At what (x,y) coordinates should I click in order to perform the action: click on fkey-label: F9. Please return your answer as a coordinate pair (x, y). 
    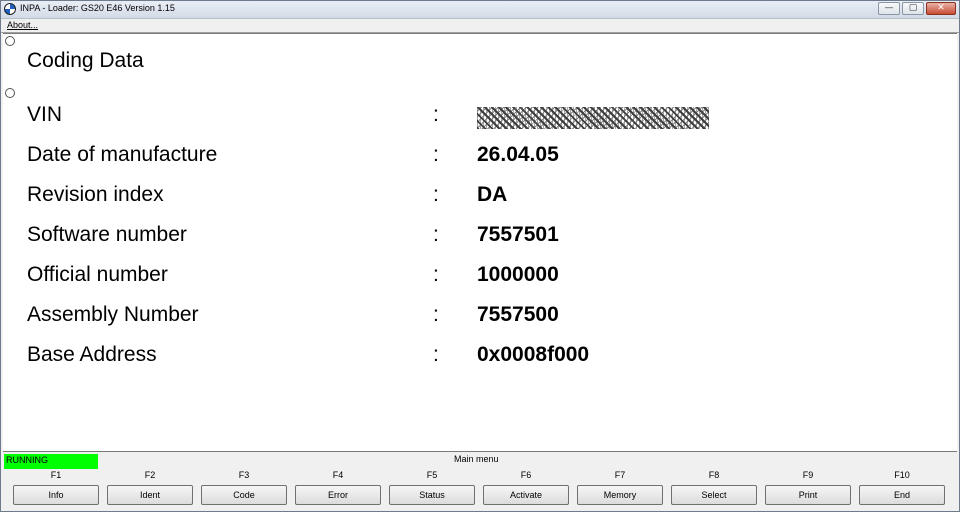
    Looking at the image, I should click on (808, 475).